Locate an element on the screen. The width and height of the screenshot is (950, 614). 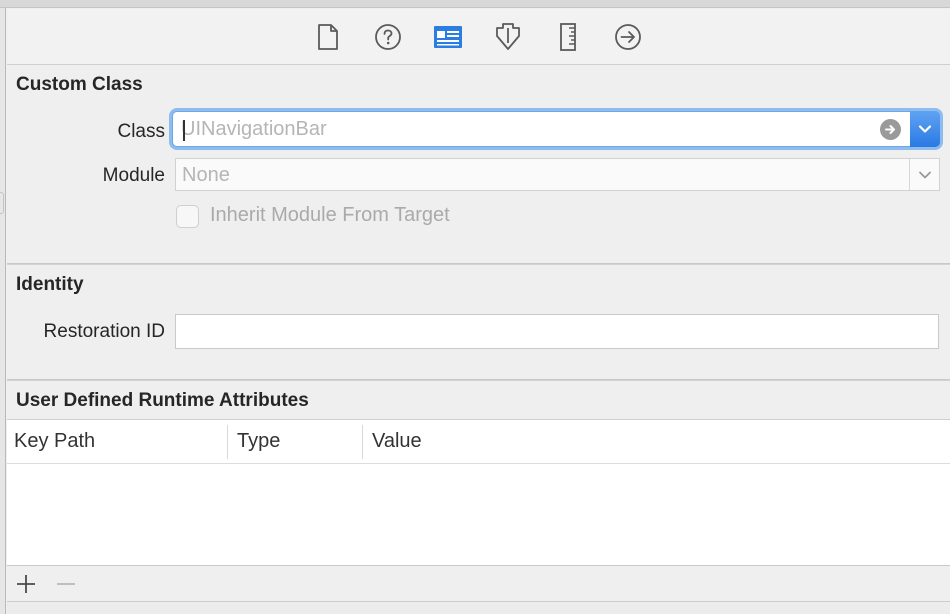
column-header-value: Value is located at coordinates (397, 442).